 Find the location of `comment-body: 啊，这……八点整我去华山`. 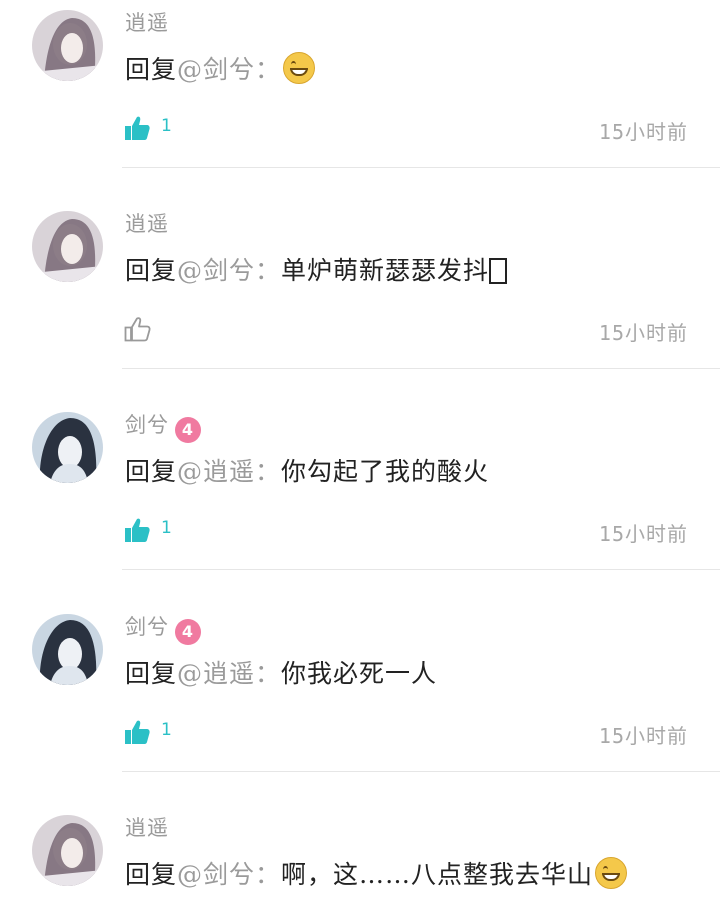

comment-body: 啊，这……八点整我去华山 is located at coordinates (437, 874).